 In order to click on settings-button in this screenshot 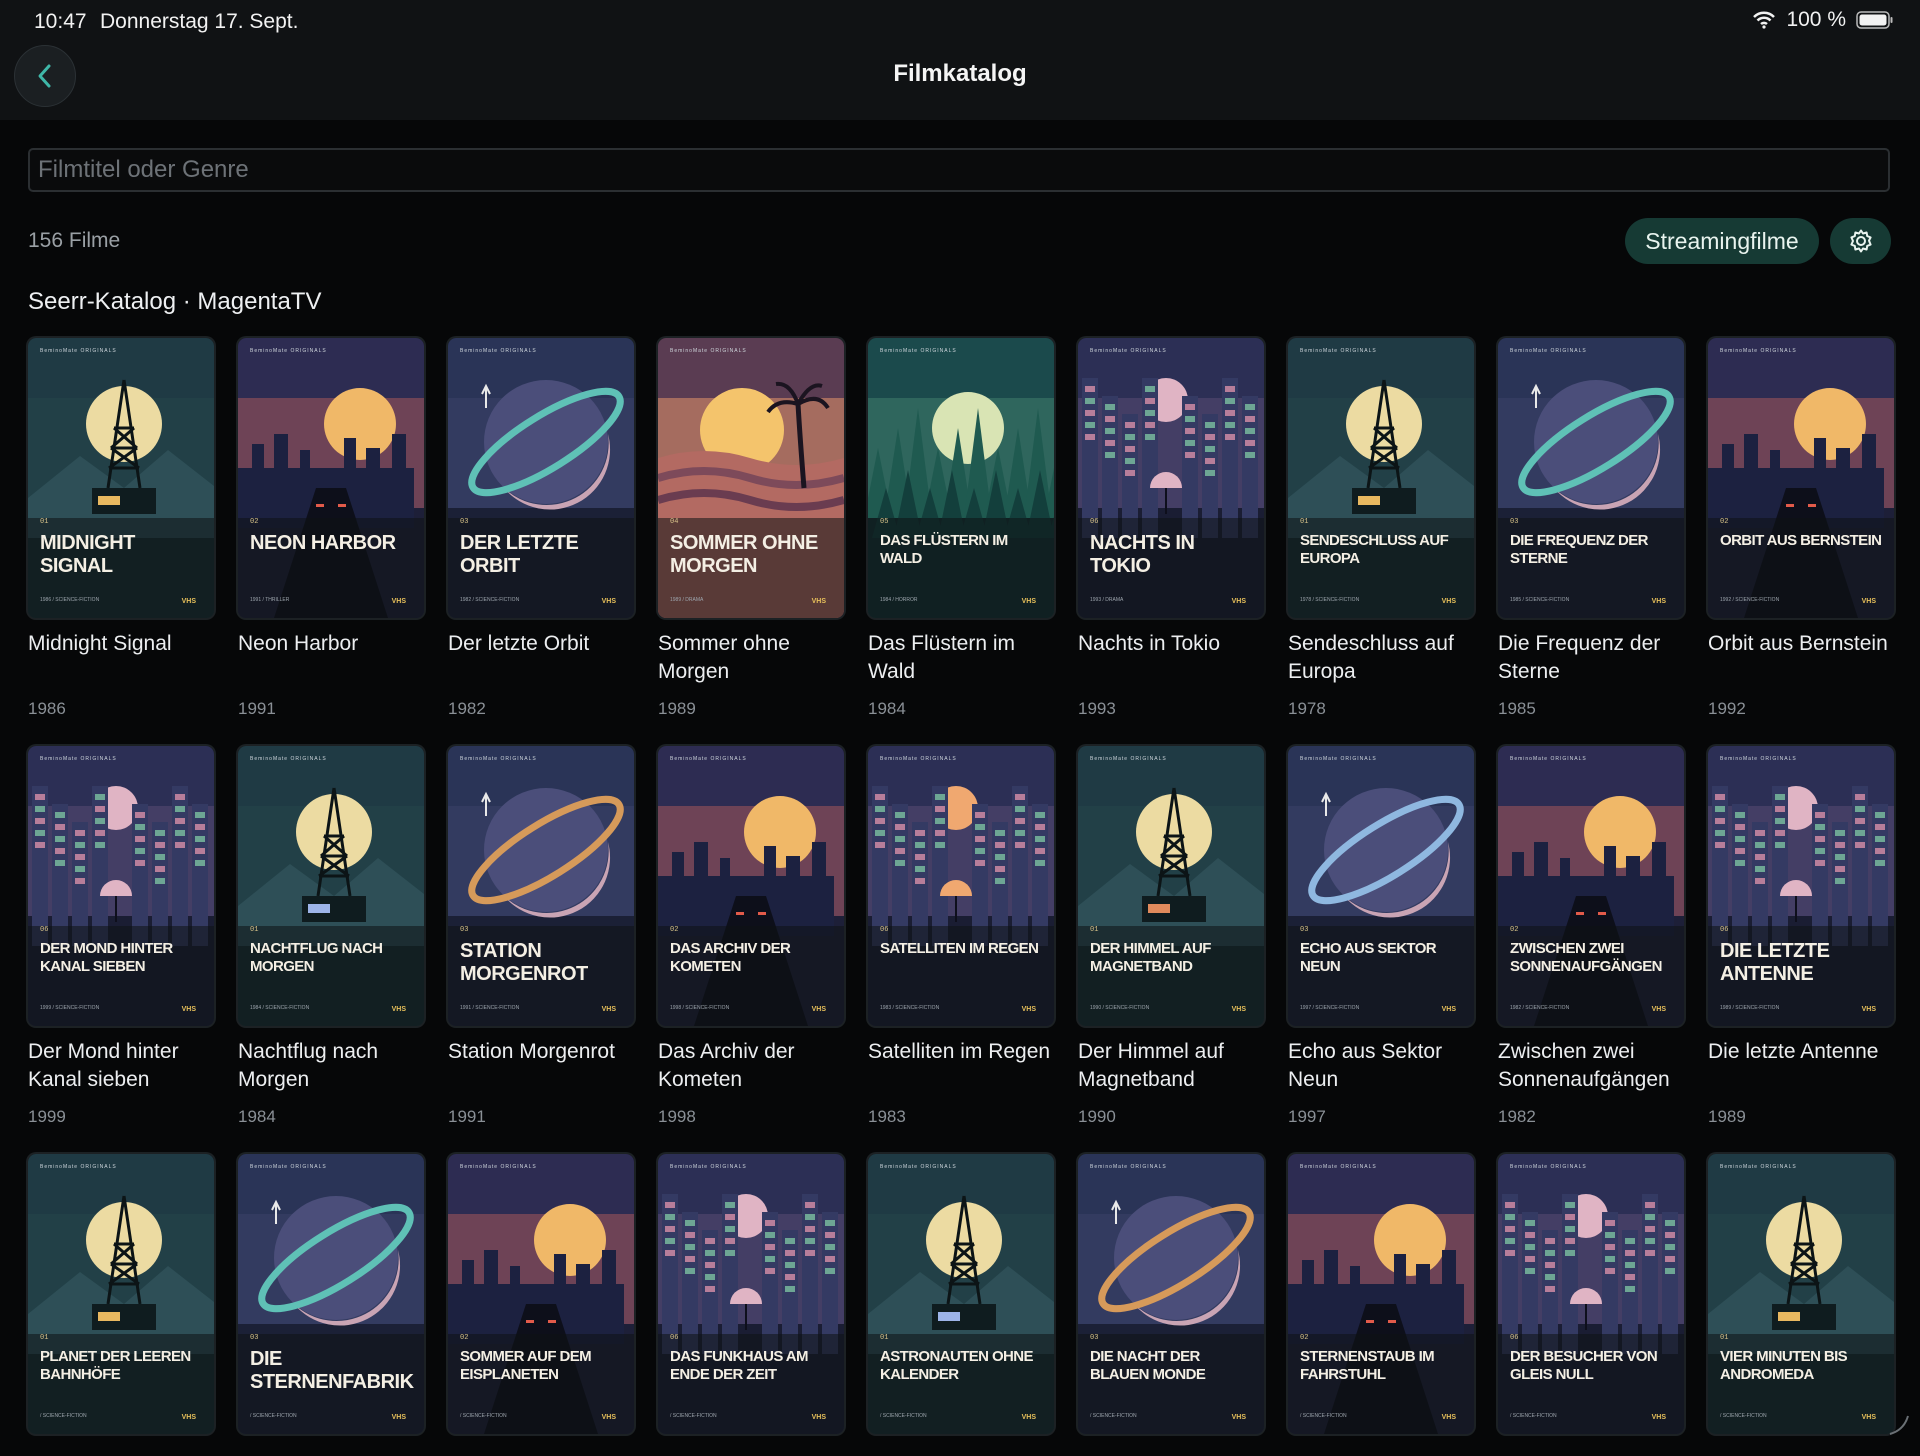, I will do `click(1860, 241)`.